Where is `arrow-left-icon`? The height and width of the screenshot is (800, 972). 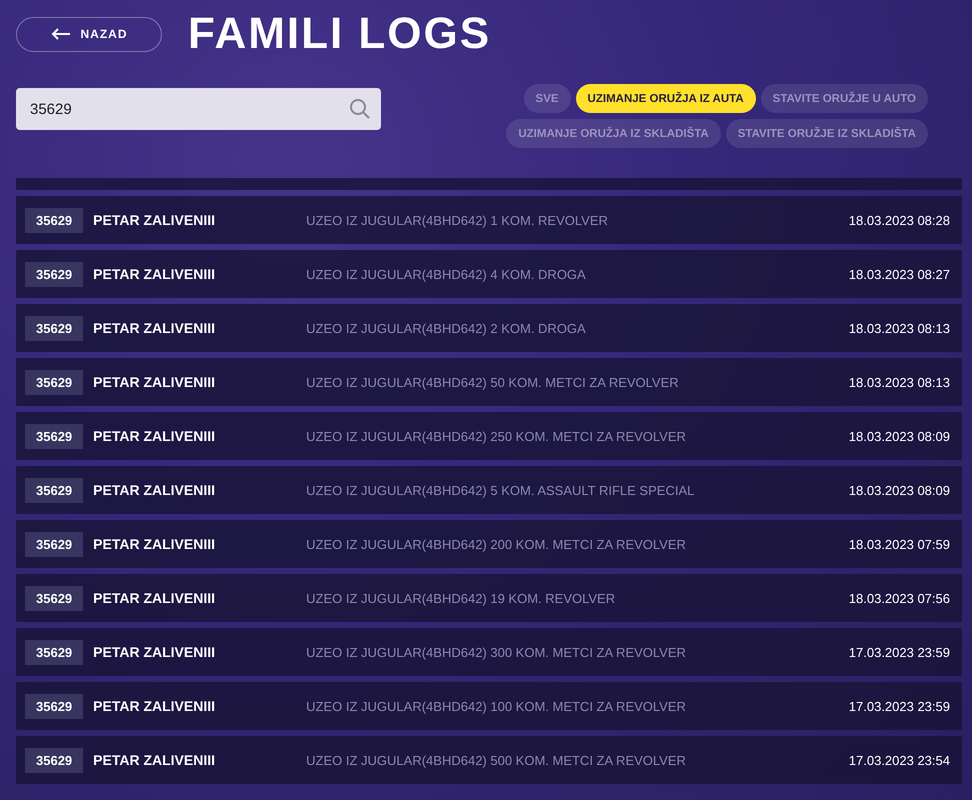 arrow-left-icon is located at coordinates (60, 34).